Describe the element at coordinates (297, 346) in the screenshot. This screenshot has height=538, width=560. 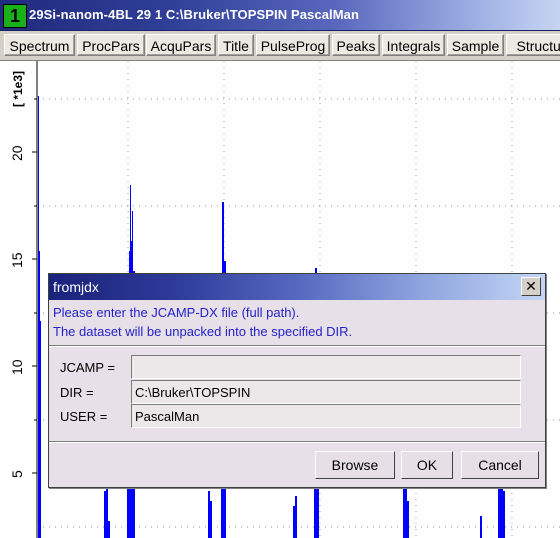
I see `dialog-separator-top` at that location.